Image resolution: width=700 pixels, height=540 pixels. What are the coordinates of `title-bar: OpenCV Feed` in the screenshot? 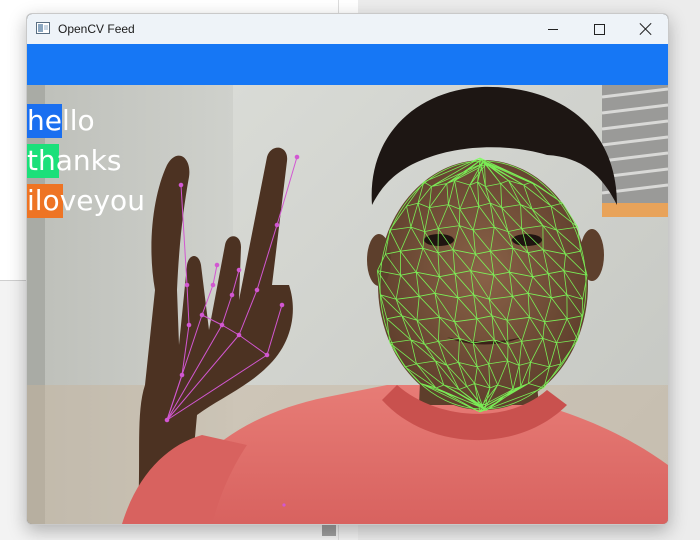 It's located at (347, 29).